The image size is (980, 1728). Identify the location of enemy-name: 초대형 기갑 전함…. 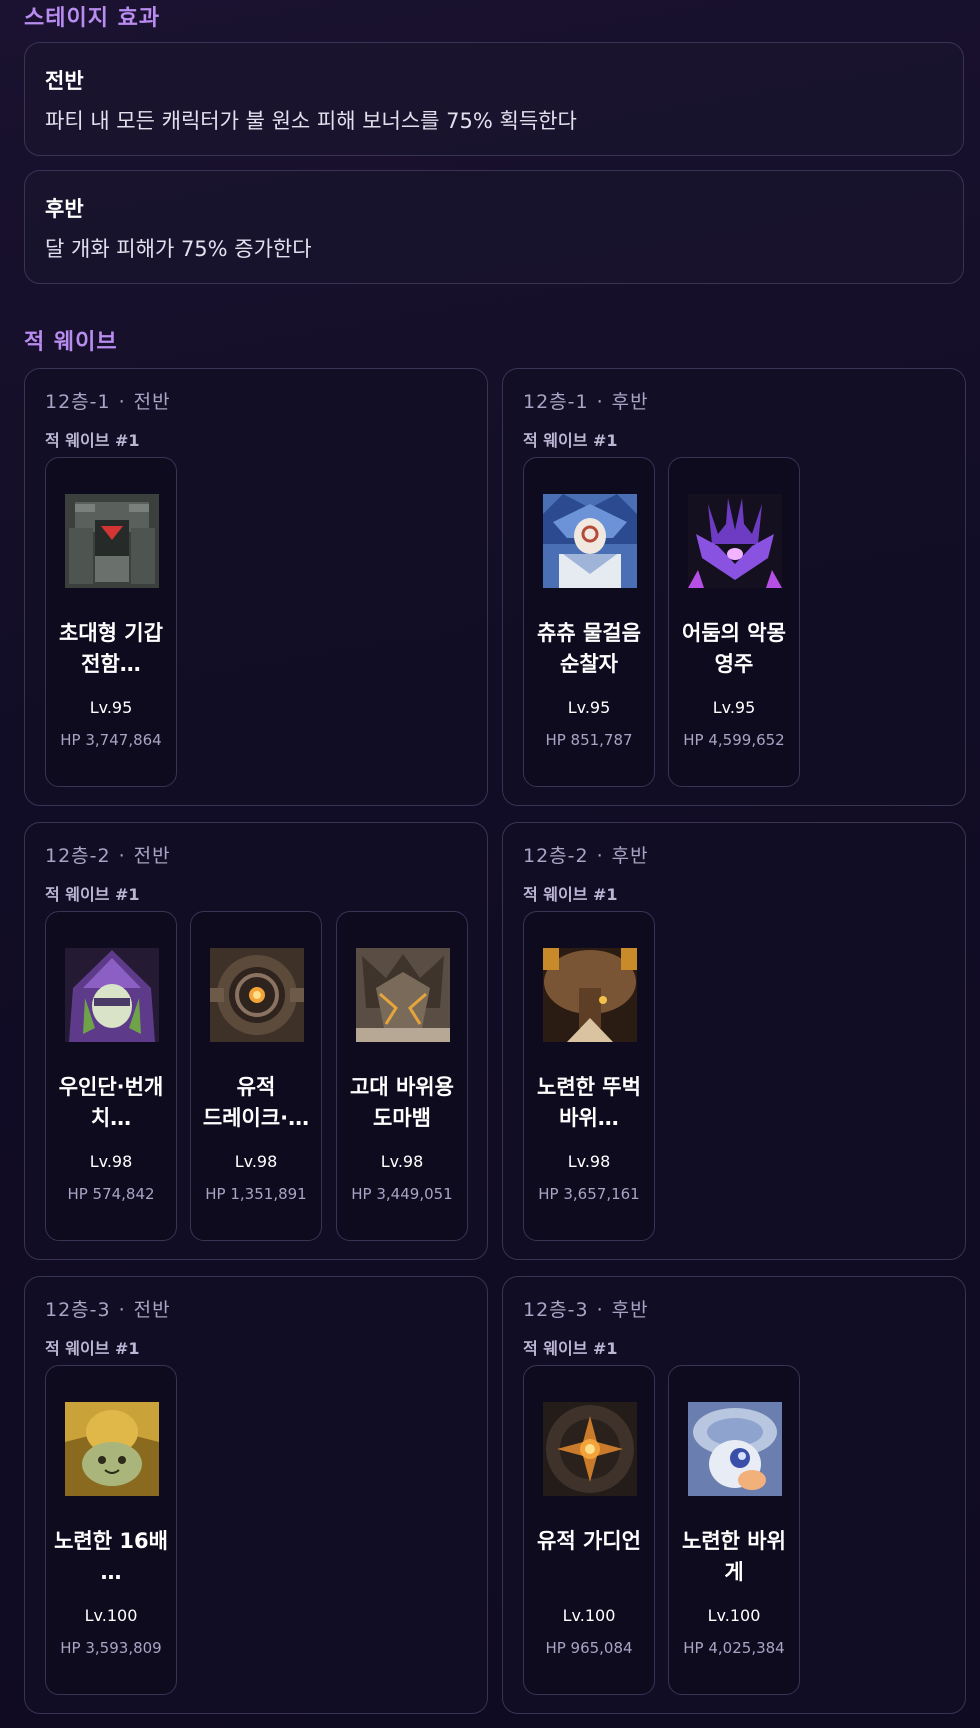
(111, 648).